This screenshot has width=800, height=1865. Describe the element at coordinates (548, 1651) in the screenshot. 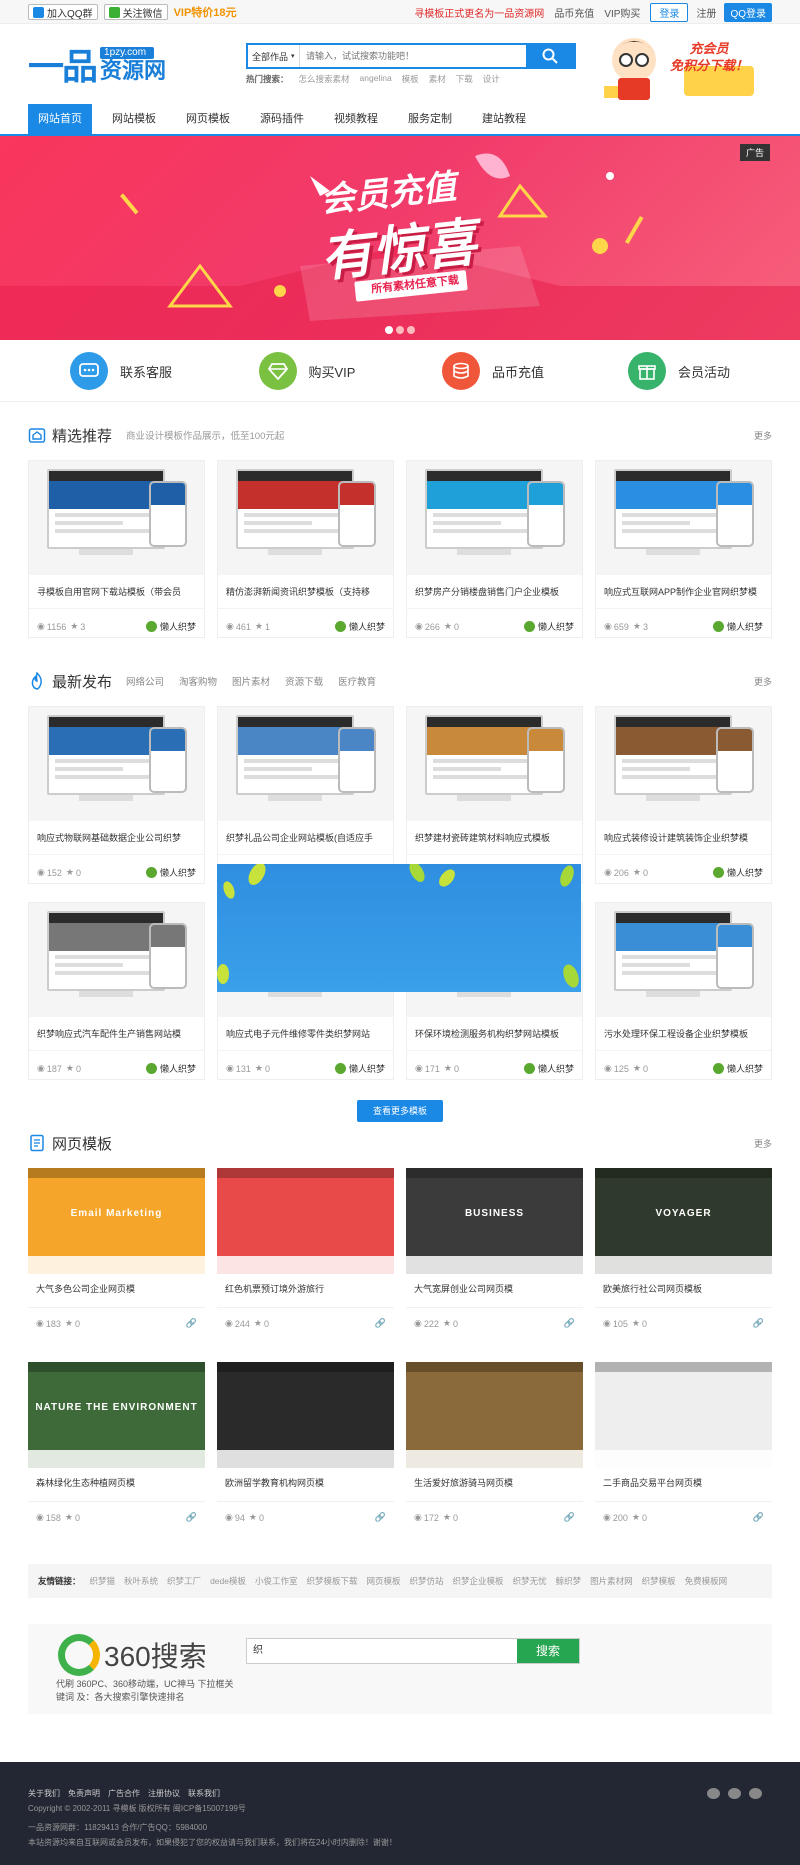

I see `ad-360-search-button: 搜索` at that location.